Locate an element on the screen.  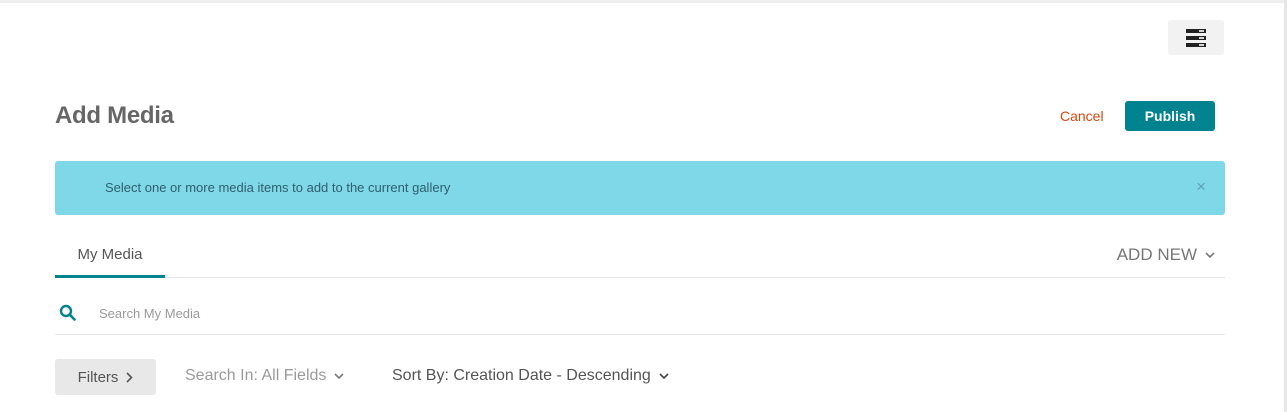
search-in-dropdown: Search In: All Fields is located at coordinates (264, 376).